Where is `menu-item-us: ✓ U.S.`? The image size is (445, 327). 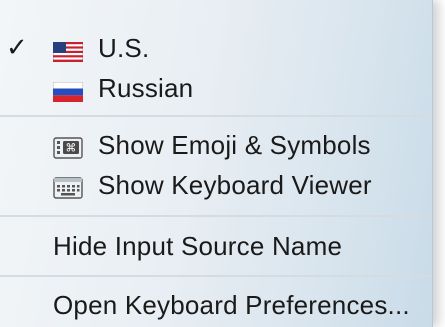
menu-item-us: ✓ U.S. is located at coordinates (216, 48).